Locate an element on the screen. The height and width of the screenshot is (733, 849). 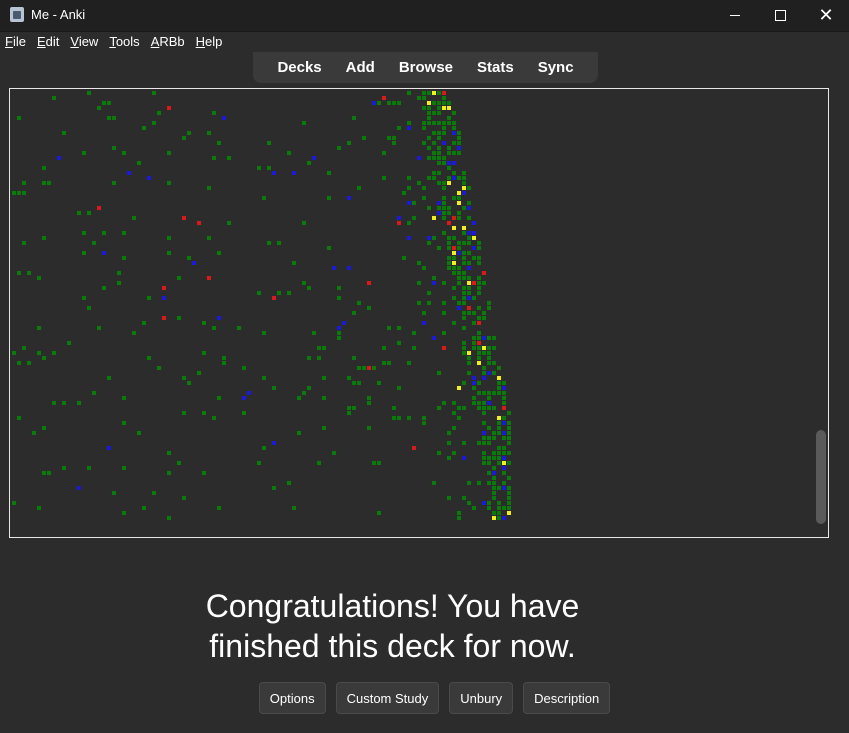
options-button: Options is located at coordinates (292, 698).